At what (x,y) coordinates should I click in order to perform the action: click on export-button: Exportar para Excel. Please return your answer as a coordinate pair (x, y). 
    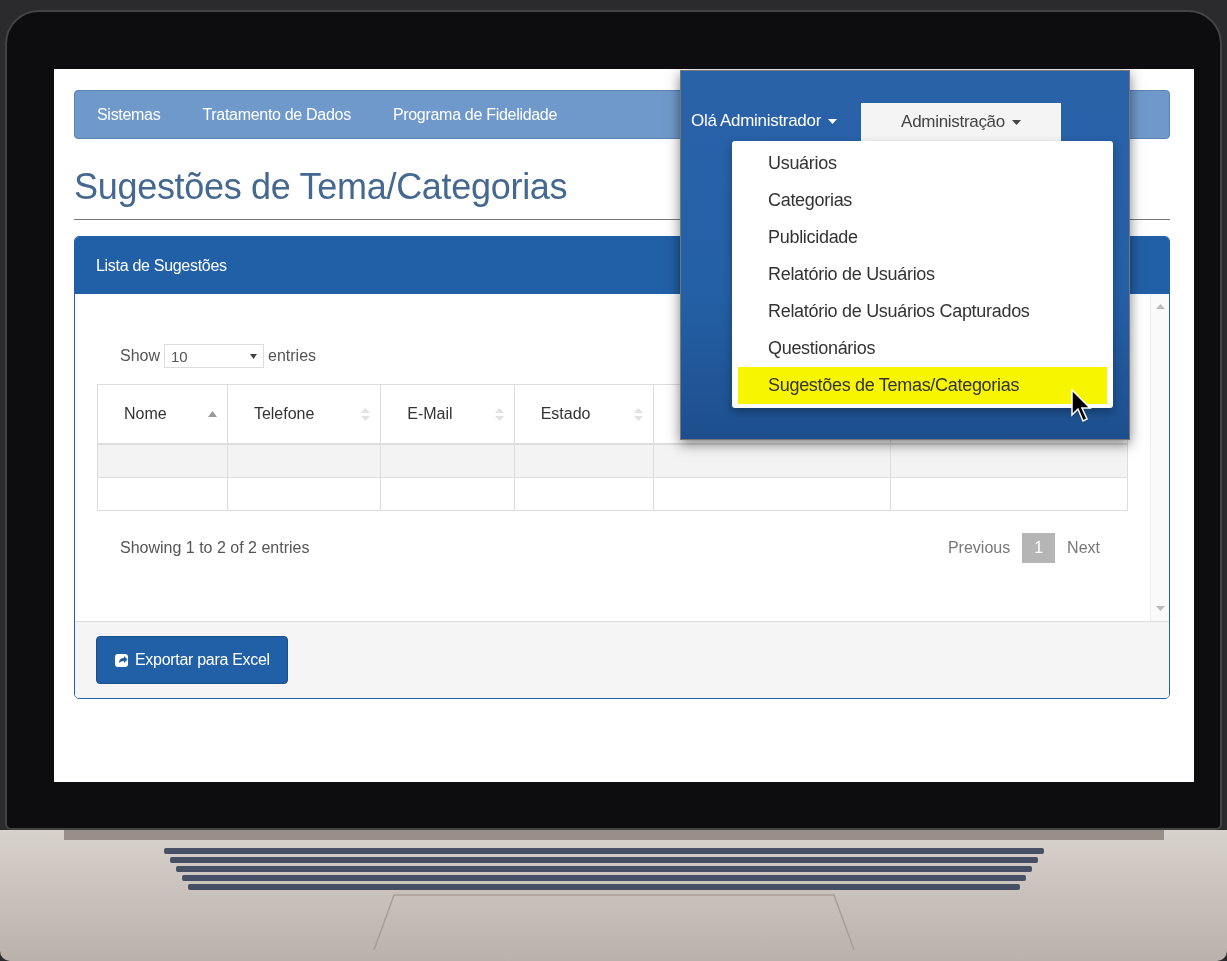
    Looking at the image, I should click on (192, 660).